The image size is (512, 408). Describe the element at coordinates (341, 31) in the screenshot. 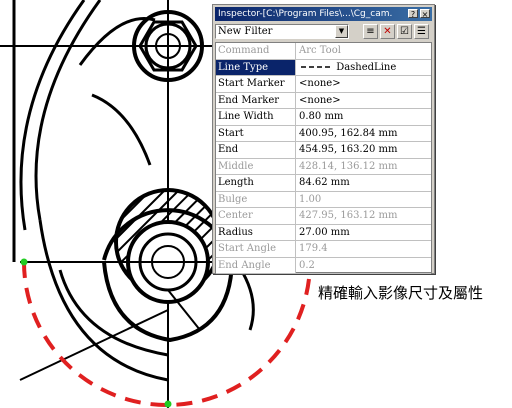

I see `chevron-down-icon: ▼` at that location.